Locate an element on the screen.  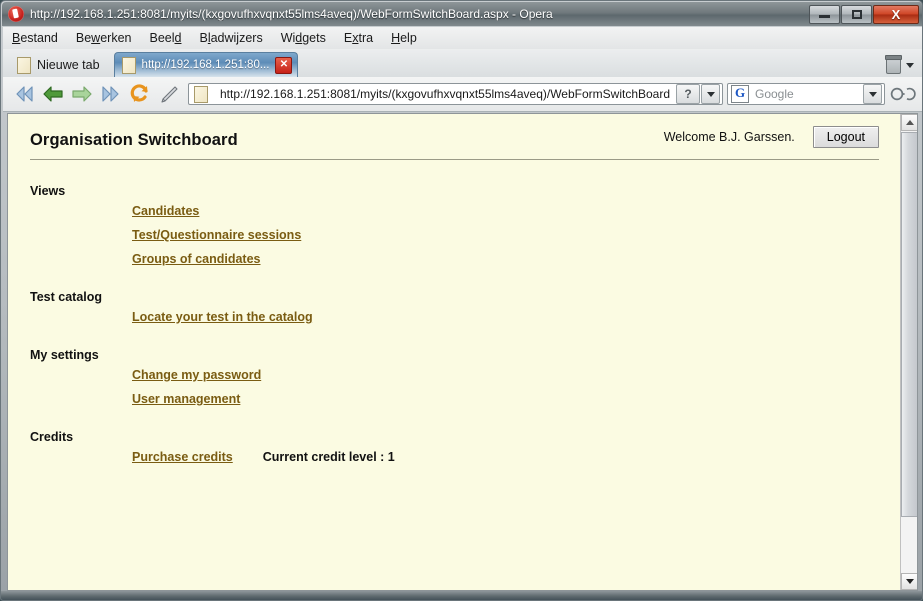
address-dropdown-button is located at coordinates (710, 94).